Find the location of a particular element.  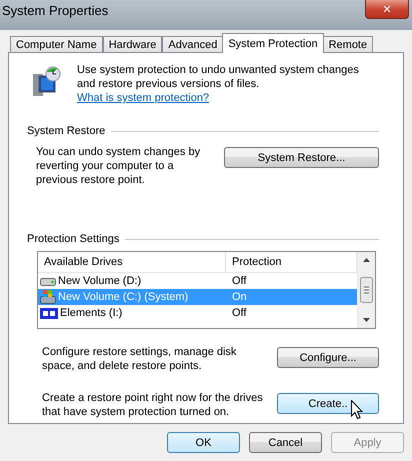

tab: Remote is located at coordinates (348, 44).